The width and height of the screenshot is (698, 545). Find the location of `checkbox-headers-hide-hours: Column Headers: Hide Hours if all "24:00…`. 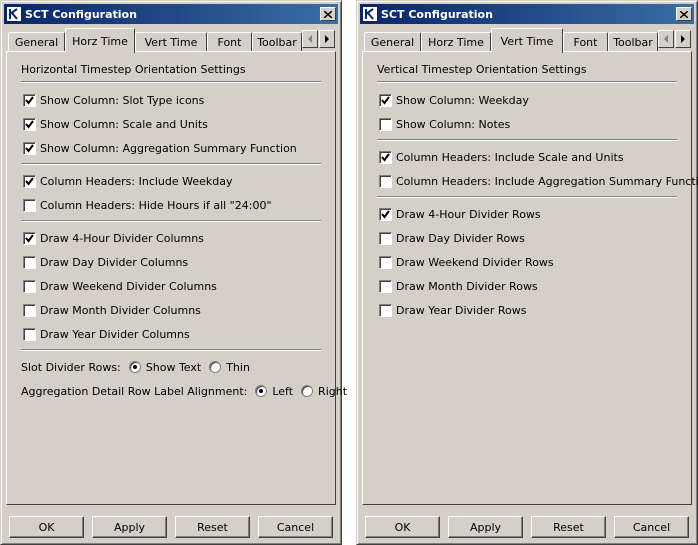

checkbox-headers-hide-hours: Column Headers: Hide Hours if all "24:00… is located at coordinates (147, 205).